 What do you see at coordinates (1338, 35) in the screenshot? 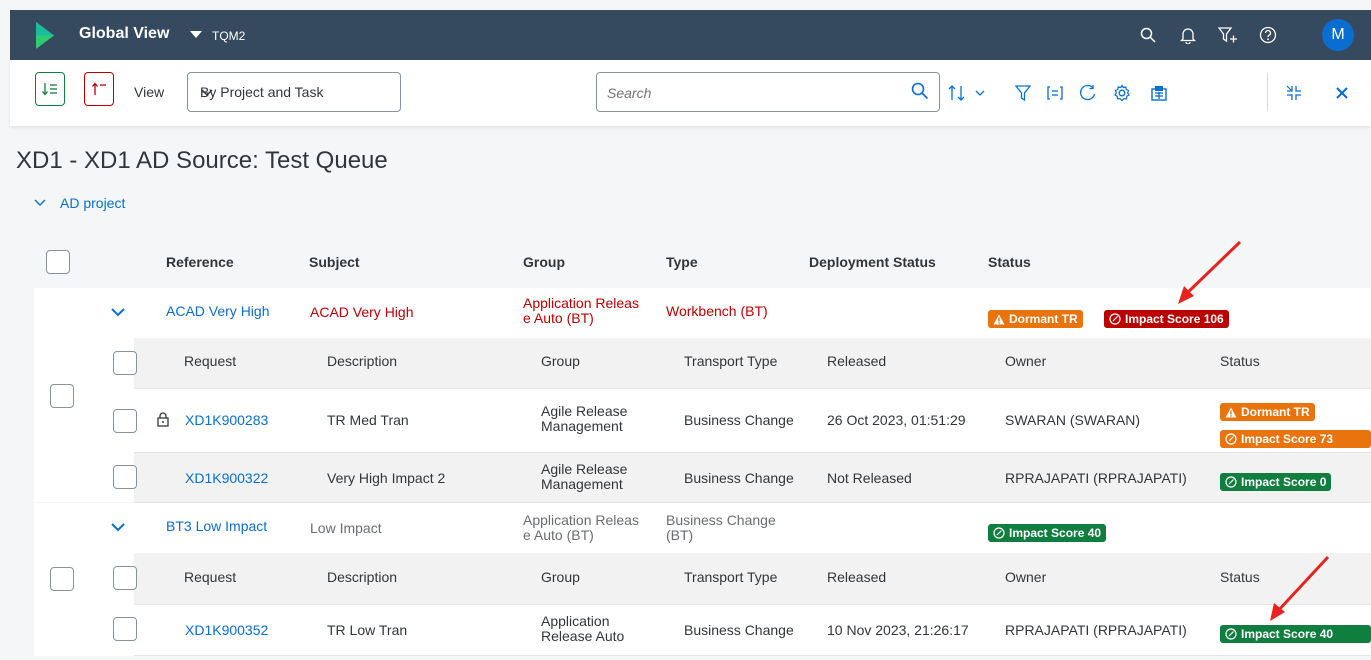
I see `avatar: M` at bounding box center [1338, 35].